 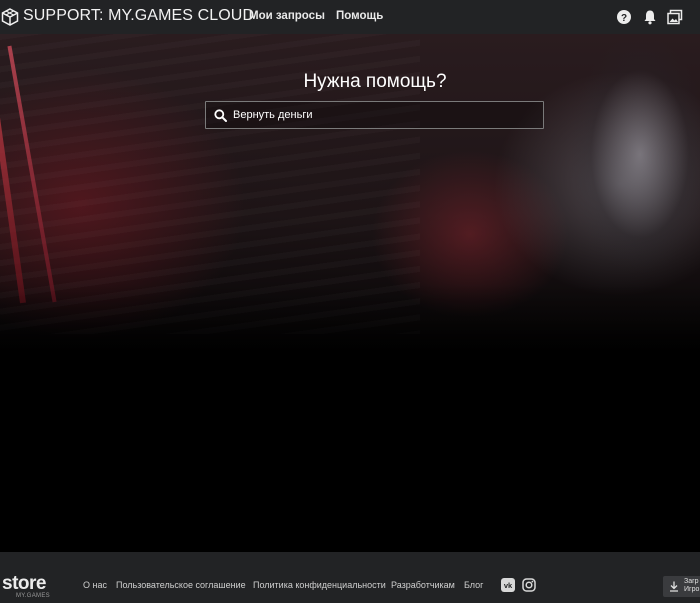 What do you see at coordinates (95, 585) in the screenshot?
I see `footer-link-about: О нас` at bounding box center [95, 585].